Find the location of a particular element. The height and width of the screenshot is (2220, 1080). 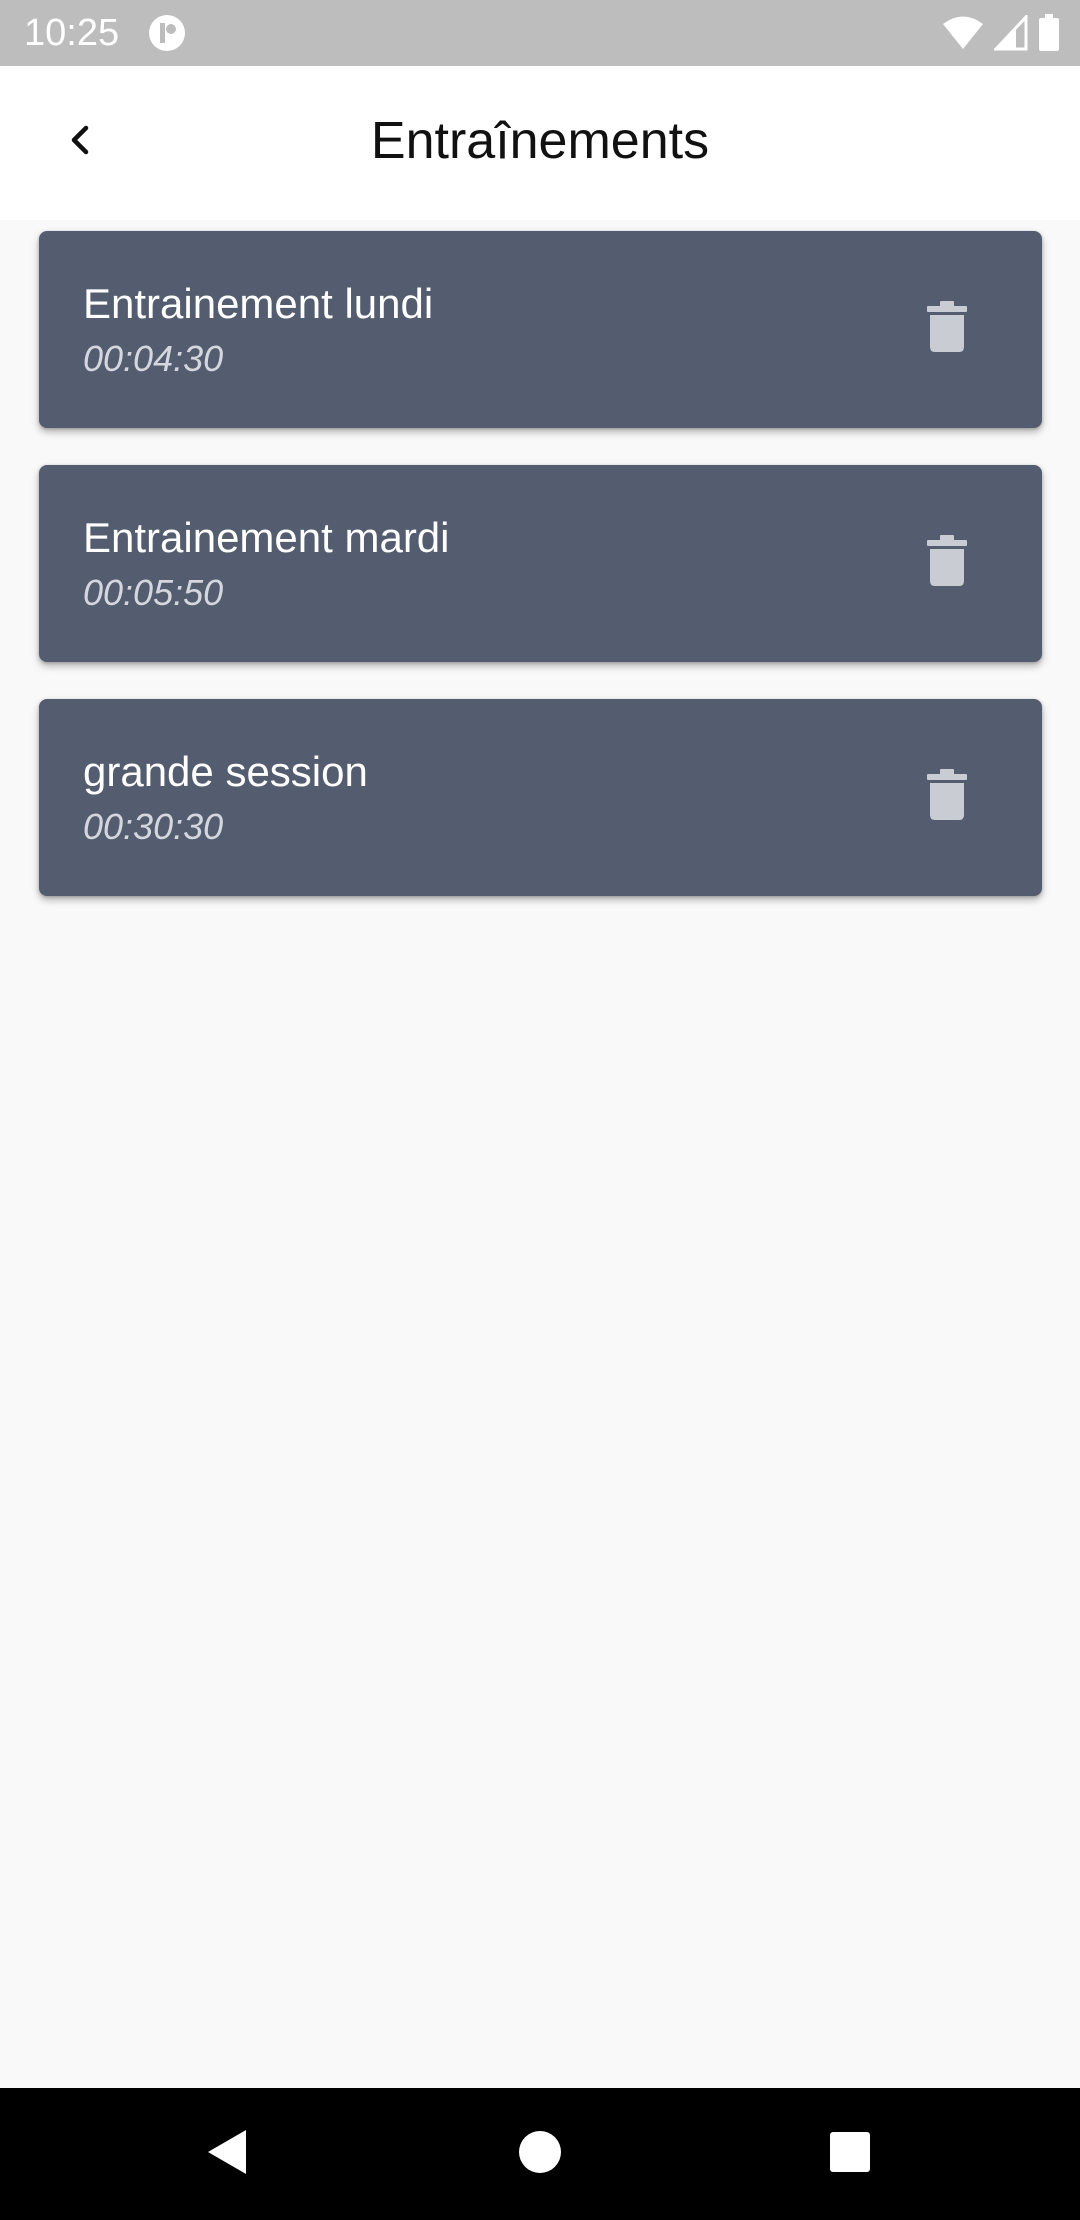

status-icons is located at coordinates (1001, 35).